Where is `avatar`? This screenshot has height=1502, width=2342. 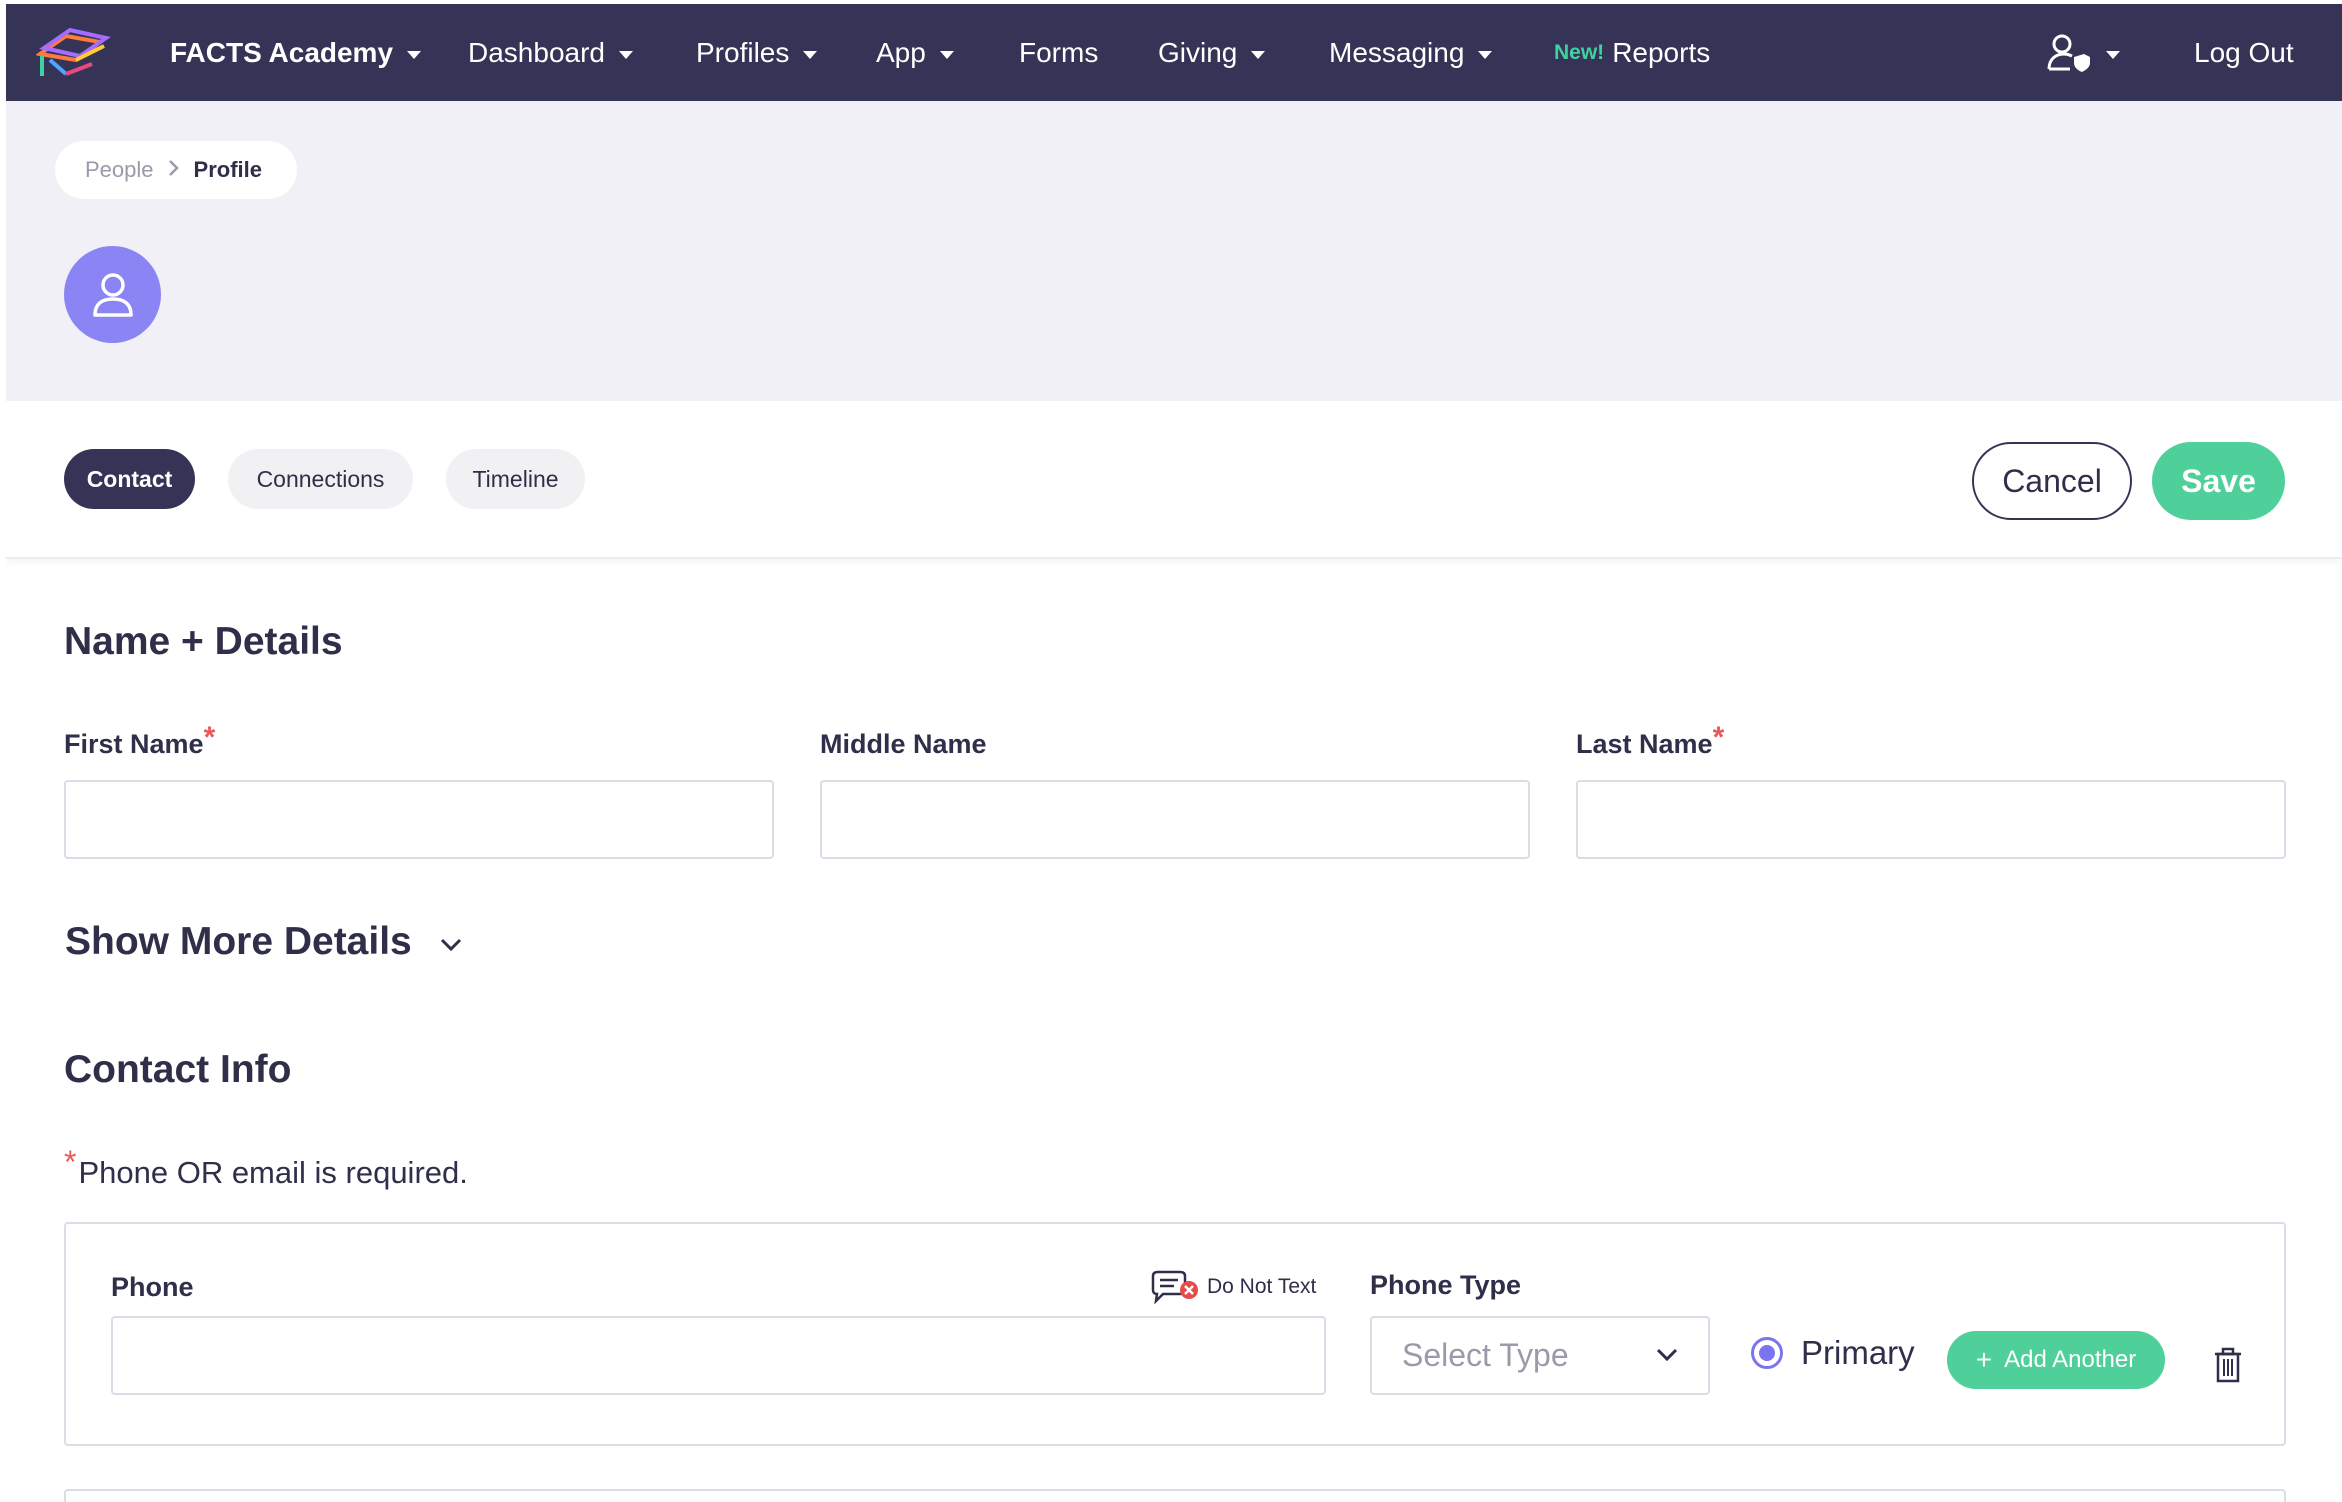 avatar is located at coordinates (112, 294).